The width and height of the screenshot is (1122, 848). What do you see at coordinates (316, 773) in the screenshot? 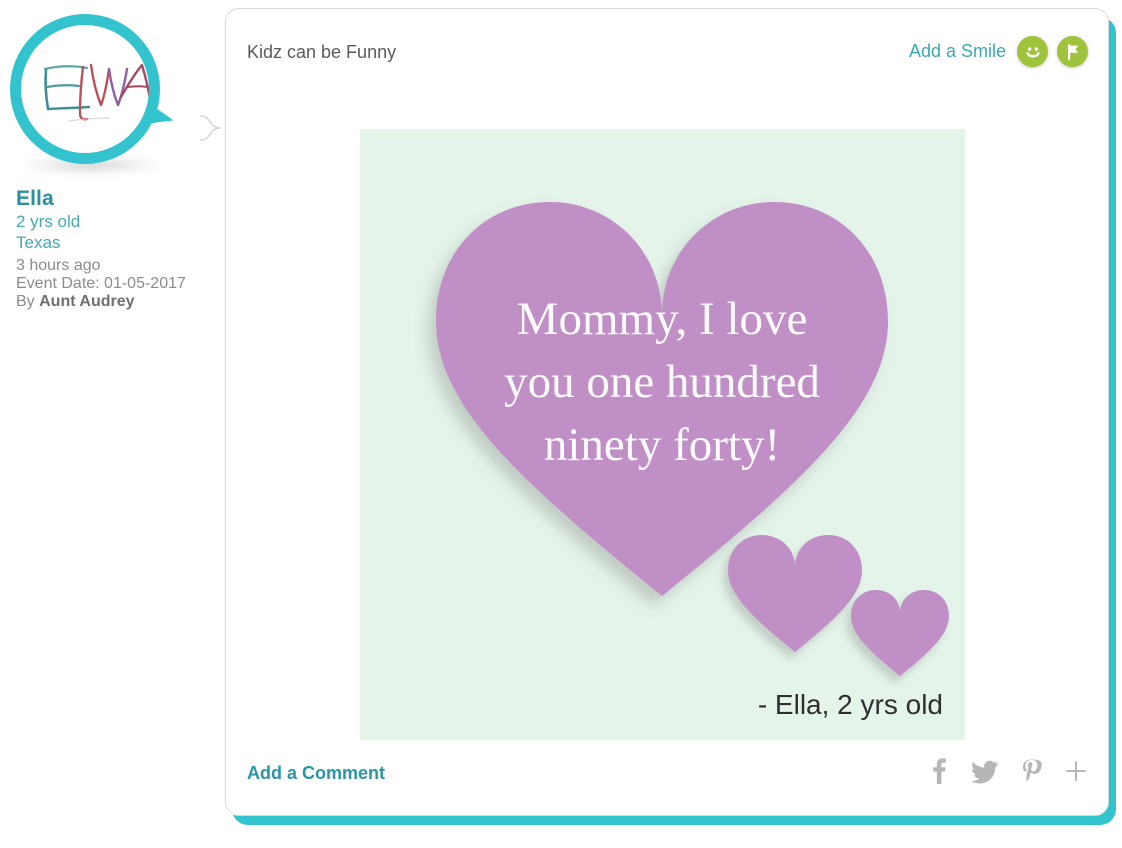
I see `add-comment-link: Add a Comment` at bounding box center [316, 773].